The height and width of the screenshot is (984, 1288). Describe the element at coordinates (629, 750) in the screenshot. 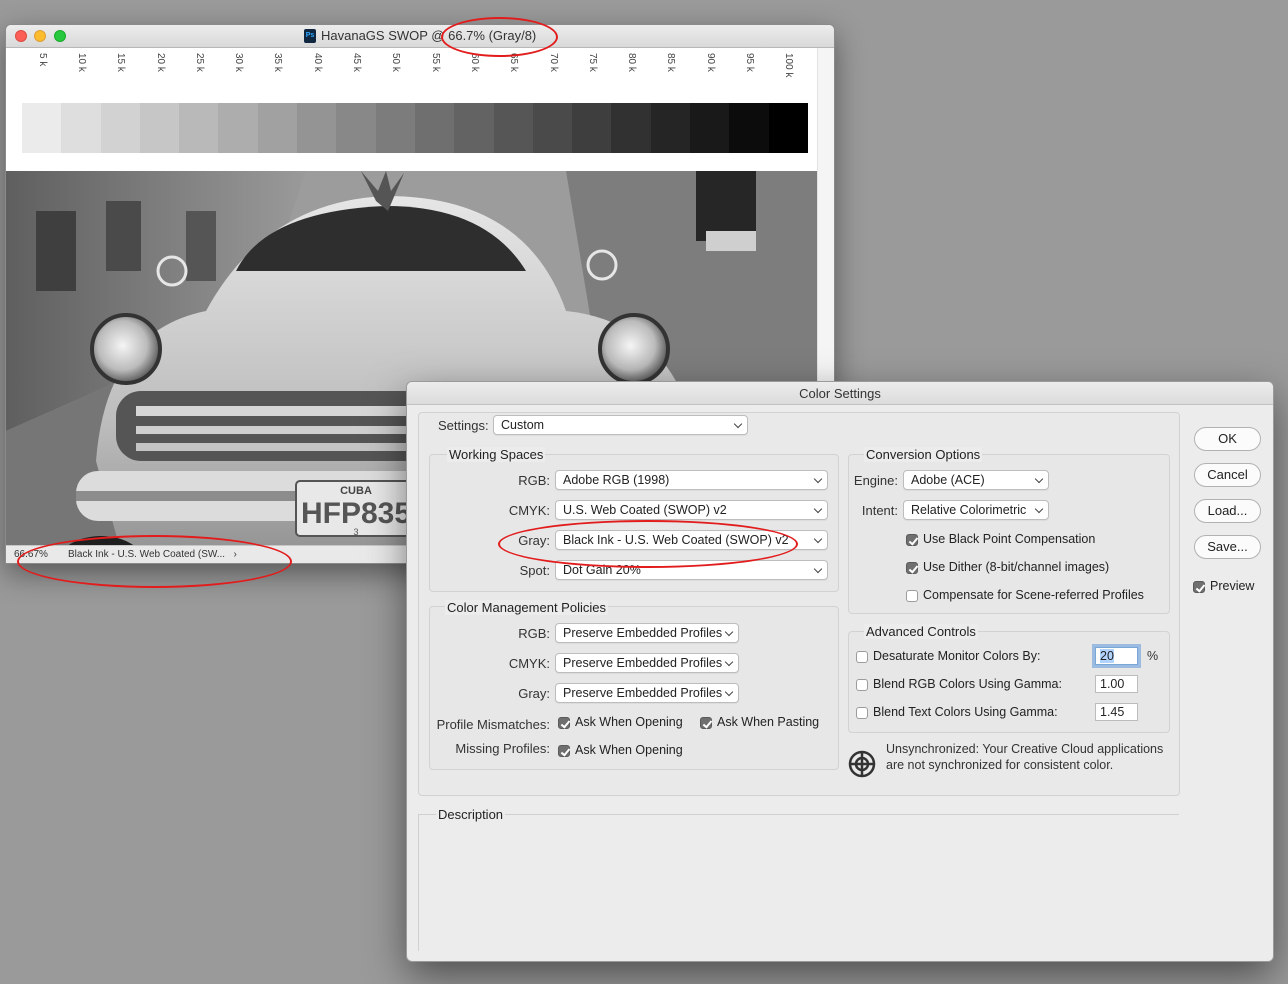

I see `missing-ask-when-opening-label: Ask When Opening` at that location.